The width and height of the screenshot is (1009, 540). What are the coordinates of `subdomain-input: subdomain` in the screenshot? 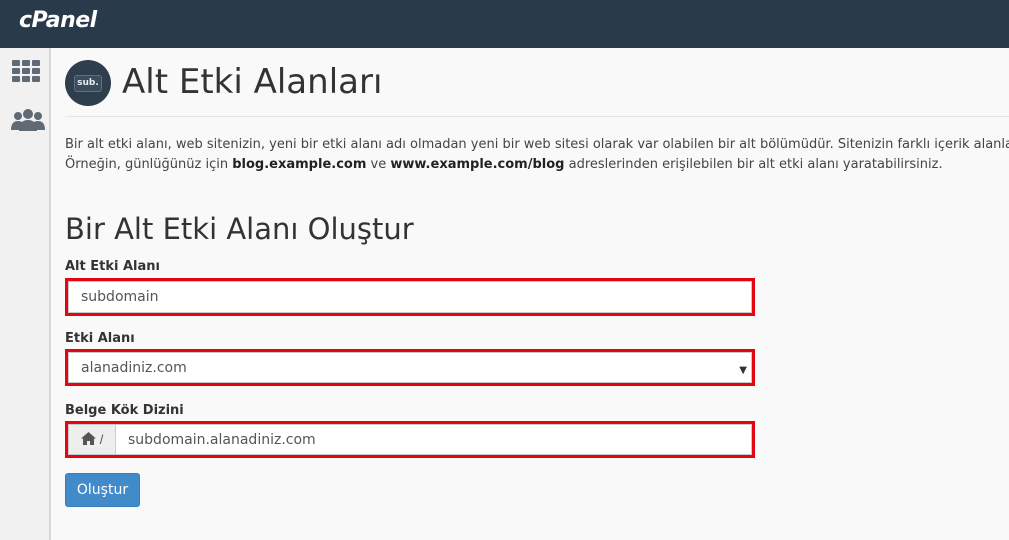 It's located at (410, 297).